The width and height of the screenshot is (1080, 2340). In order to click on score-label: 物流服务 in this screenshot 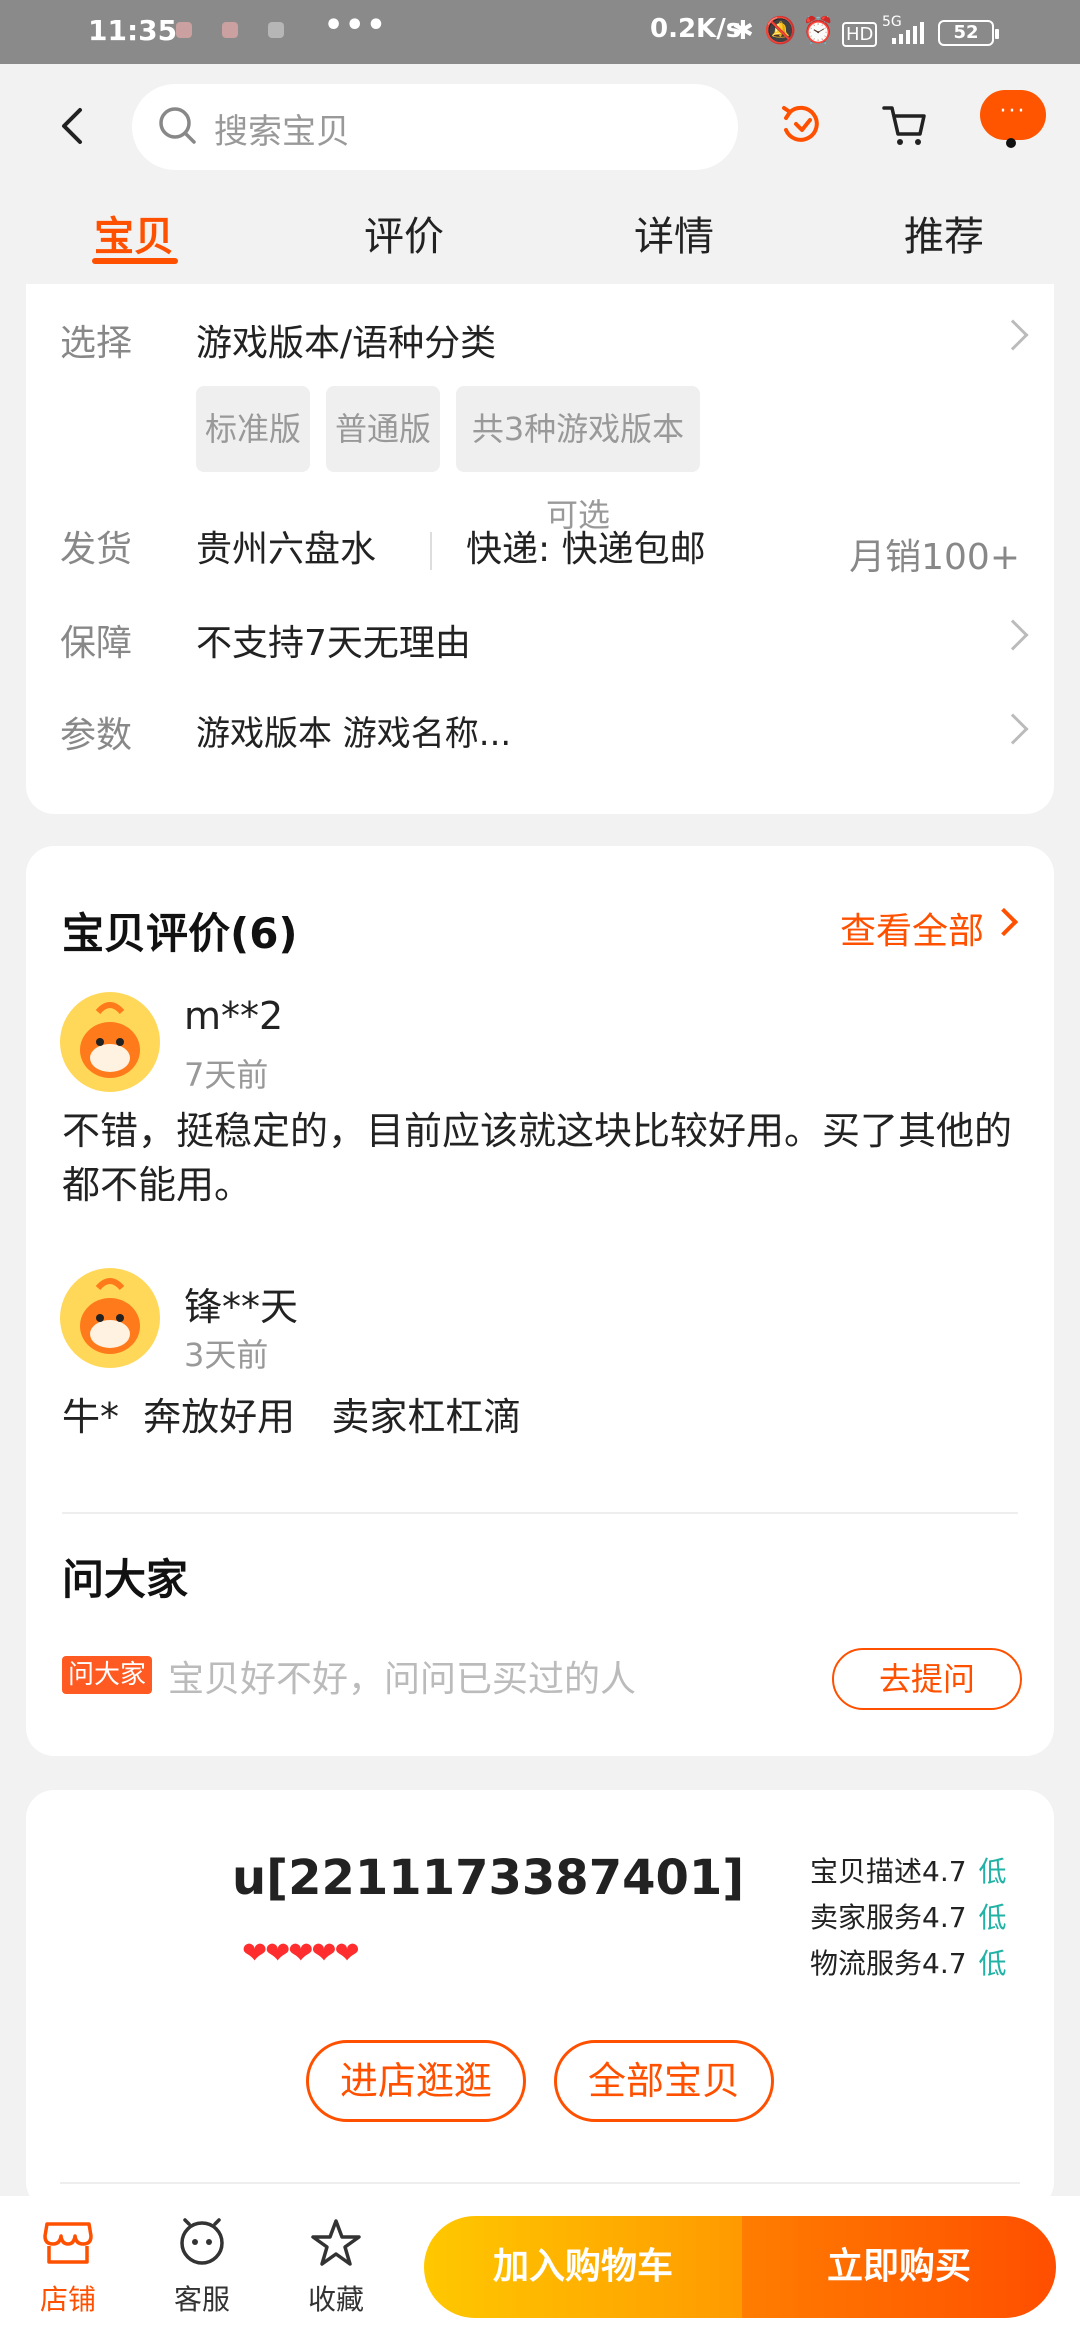, I will do `click(866, 1963)`.